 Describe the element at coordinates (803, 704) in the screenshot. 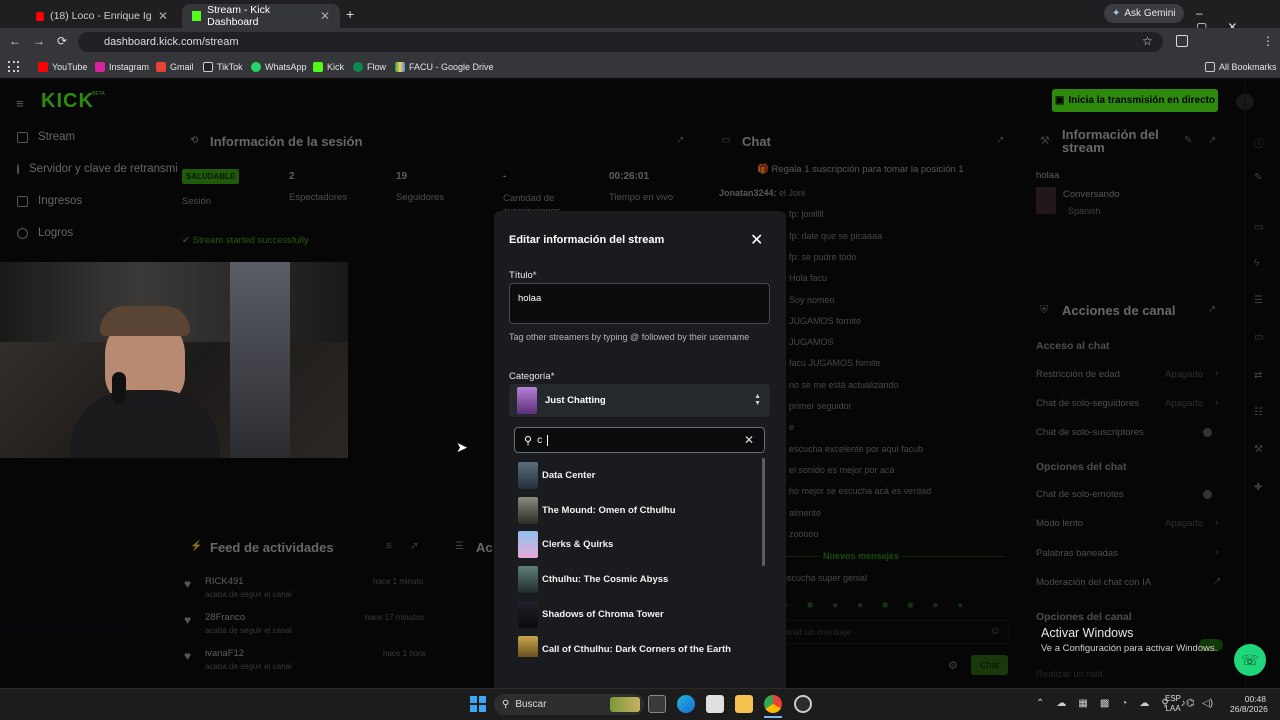

I see `obs-icon` at that location.